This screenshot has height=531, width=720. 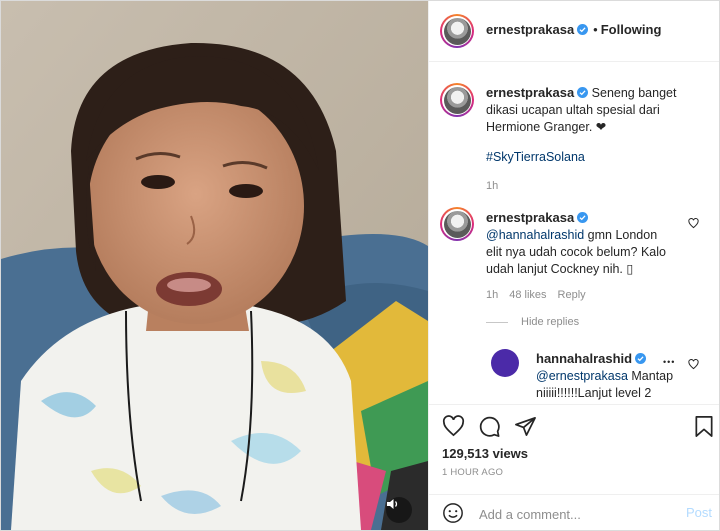 I want to click on view-count: 129,513 views, so click(x=485, y=453).